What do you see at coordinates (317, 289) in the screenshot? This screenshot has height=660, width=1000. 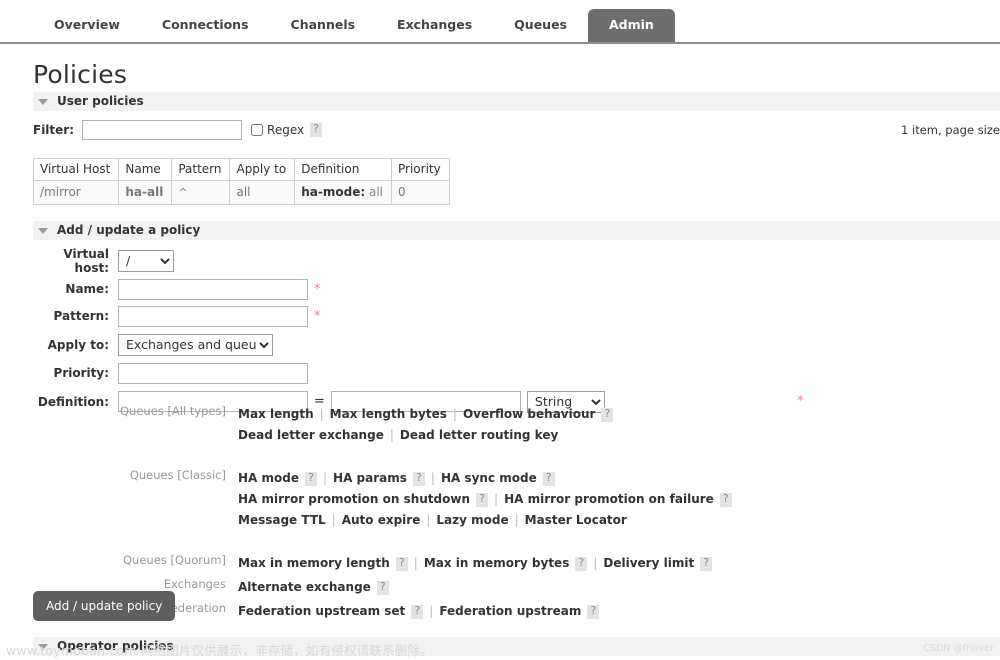 I see `required-marker: *` at bounding box center [317, 289].